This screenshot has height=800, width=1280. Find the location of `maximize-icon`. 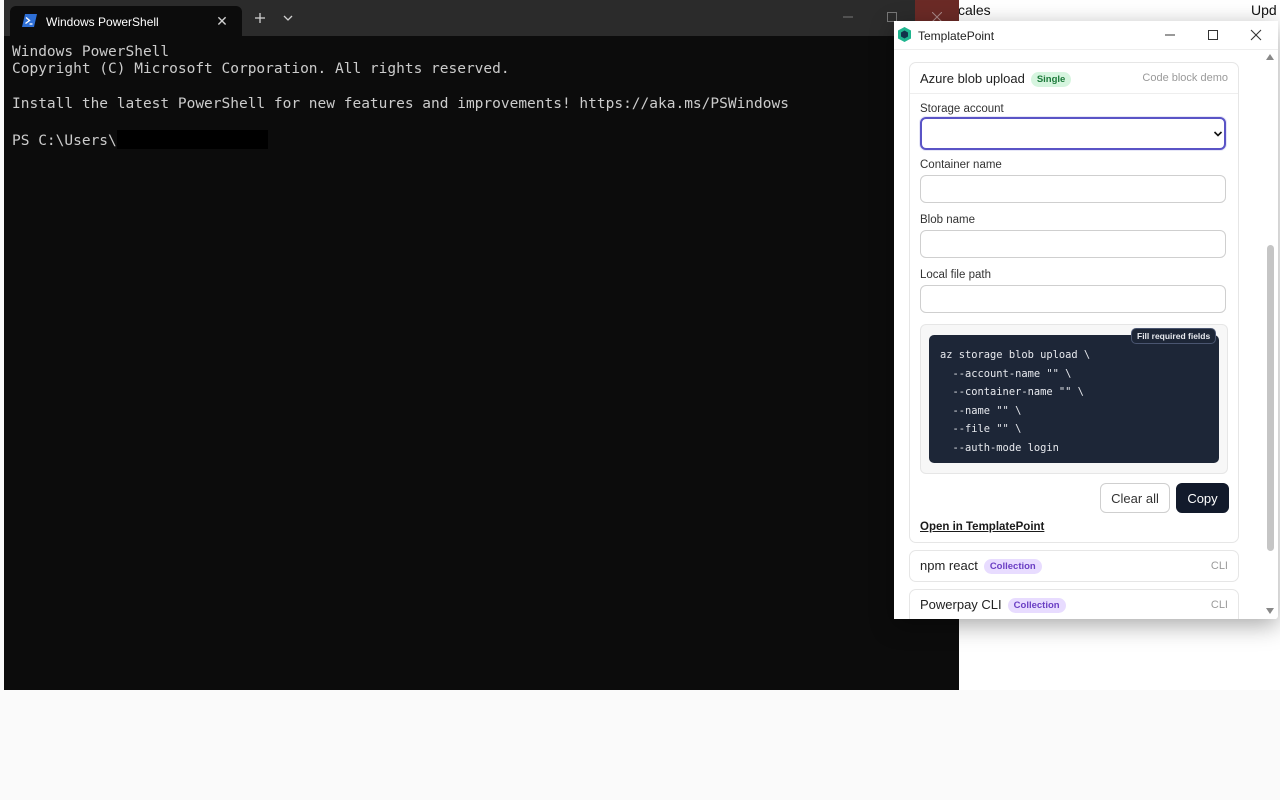

maximize-icon is located at coordinates (1213, 35).